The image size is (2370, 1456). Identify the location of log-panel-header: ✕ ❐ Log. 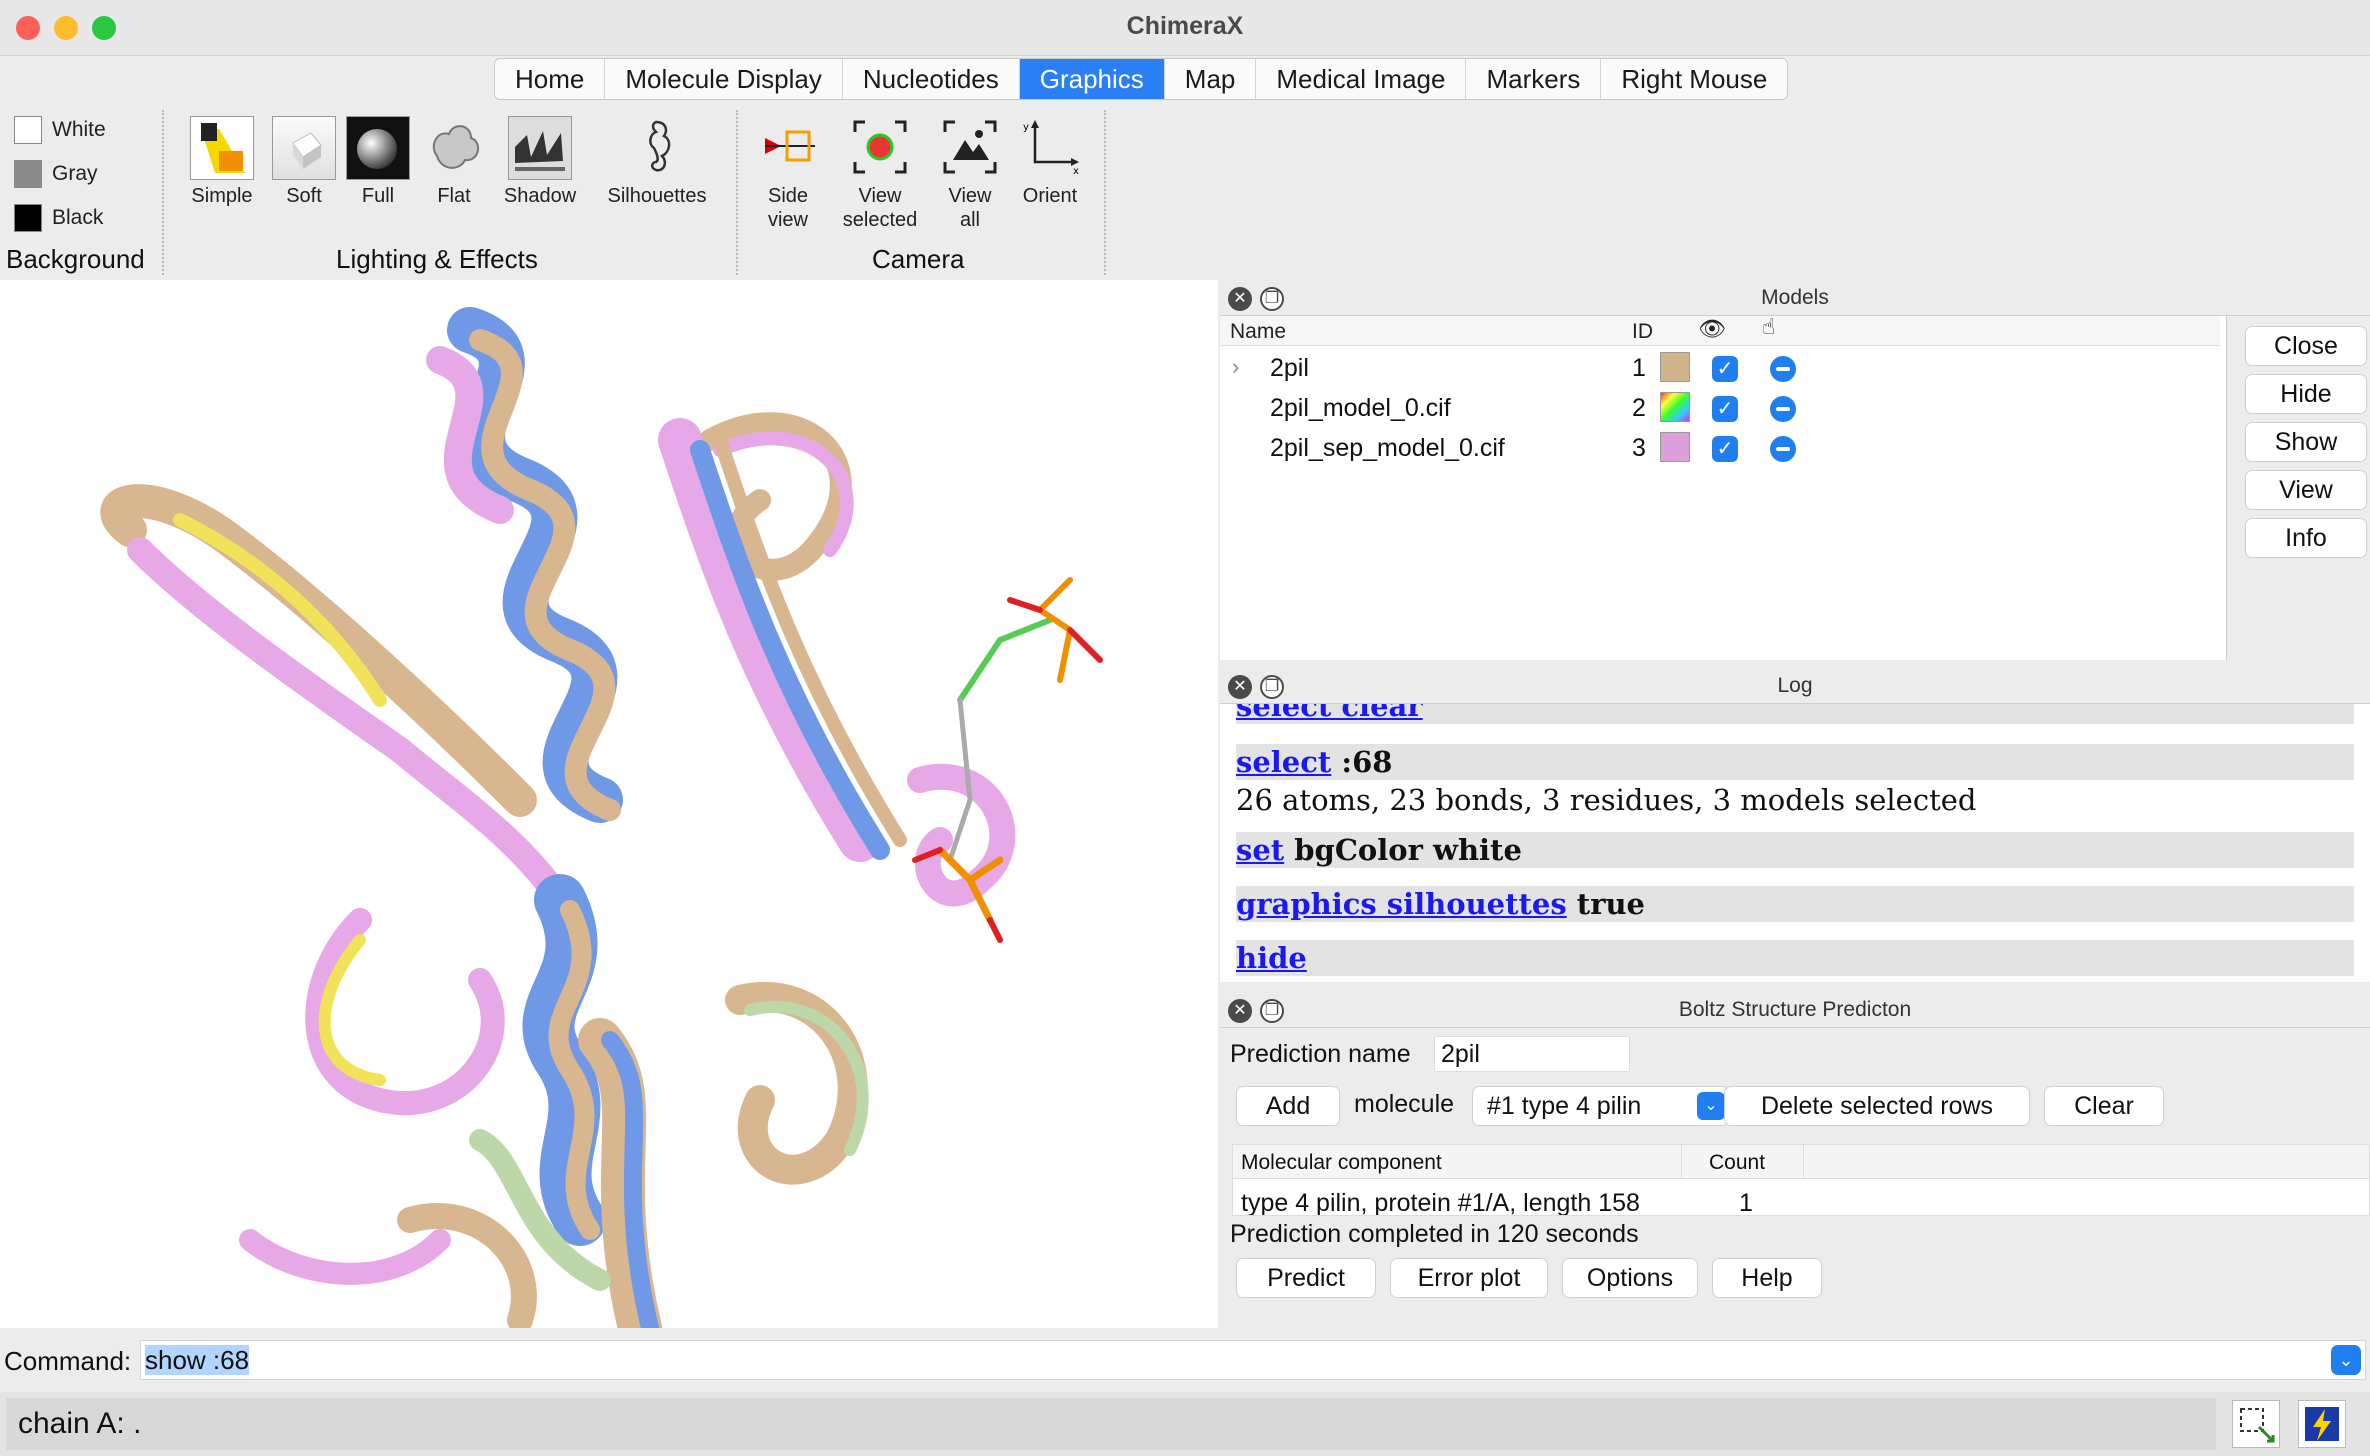
(1795, 686).